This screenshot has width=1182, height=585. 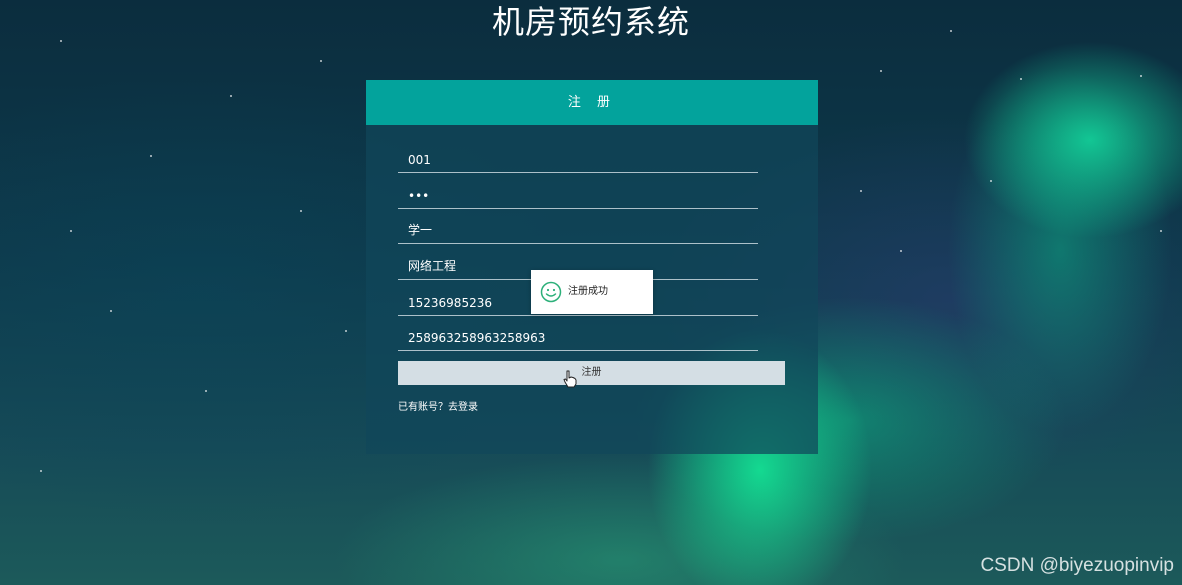 I want to click on phone-value: 15236985236, so click(x=450, y=303).